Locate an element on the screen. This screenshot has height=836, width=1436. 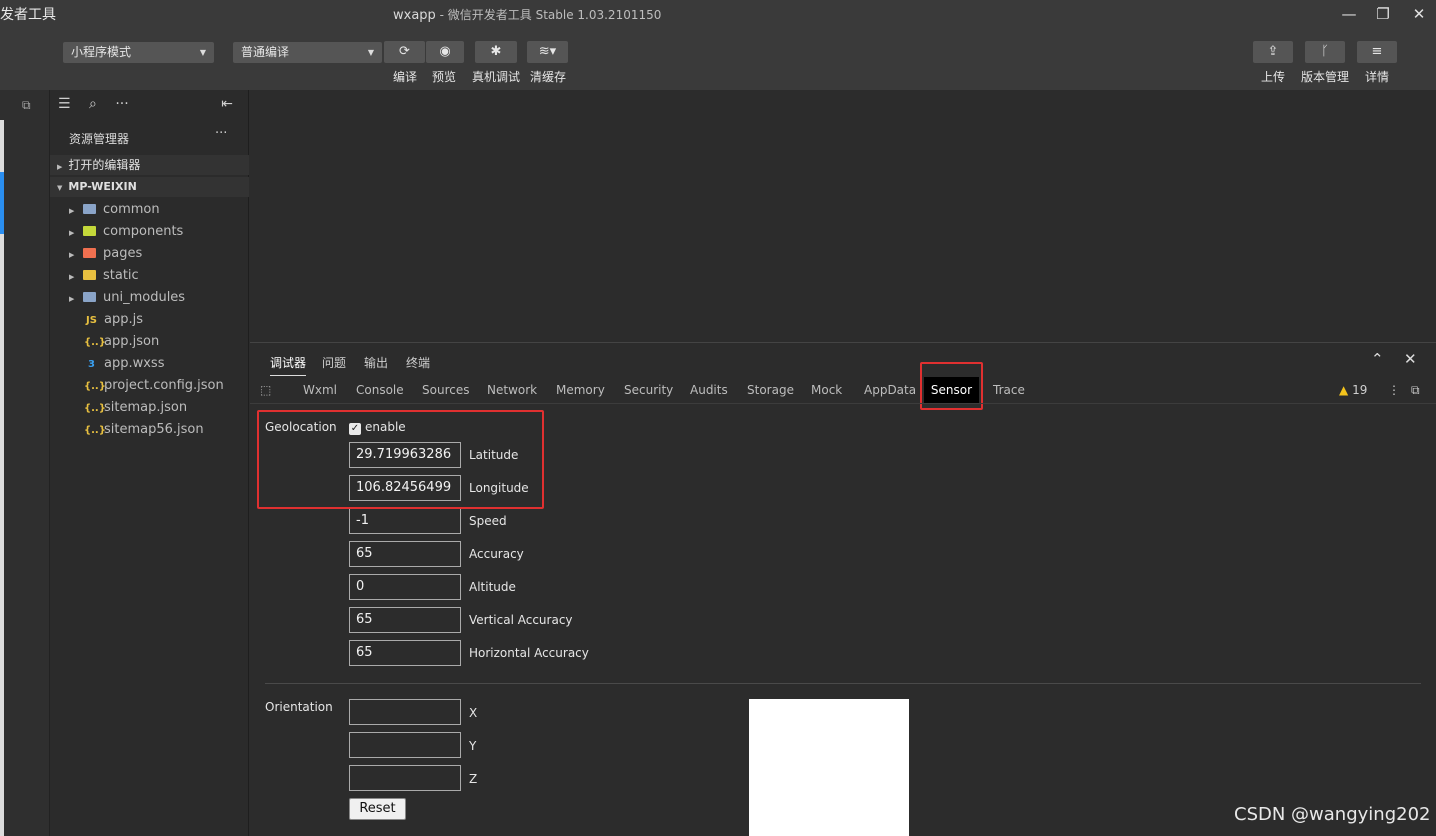
branch-icon: ᚴ is located at coordinates (1325, 51).